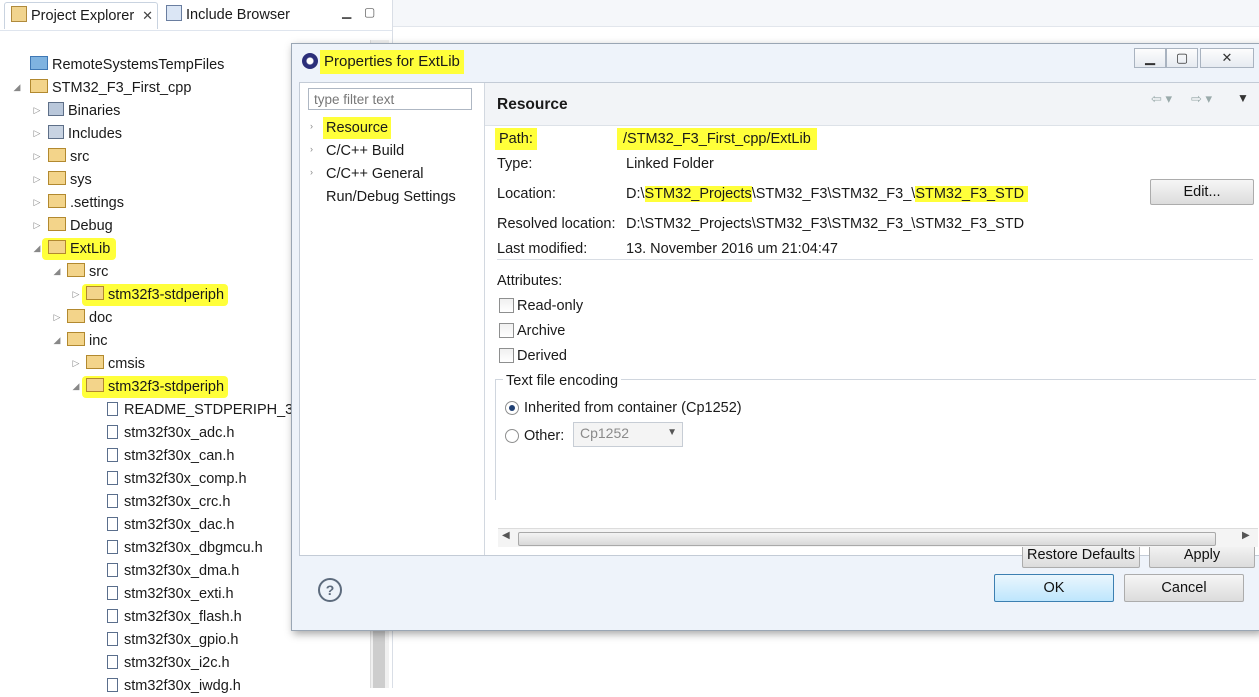 This screenshot has height=697, width=1259. I want to click on nav-item-cpp-build: C/C++ Build, so click(365, 151).